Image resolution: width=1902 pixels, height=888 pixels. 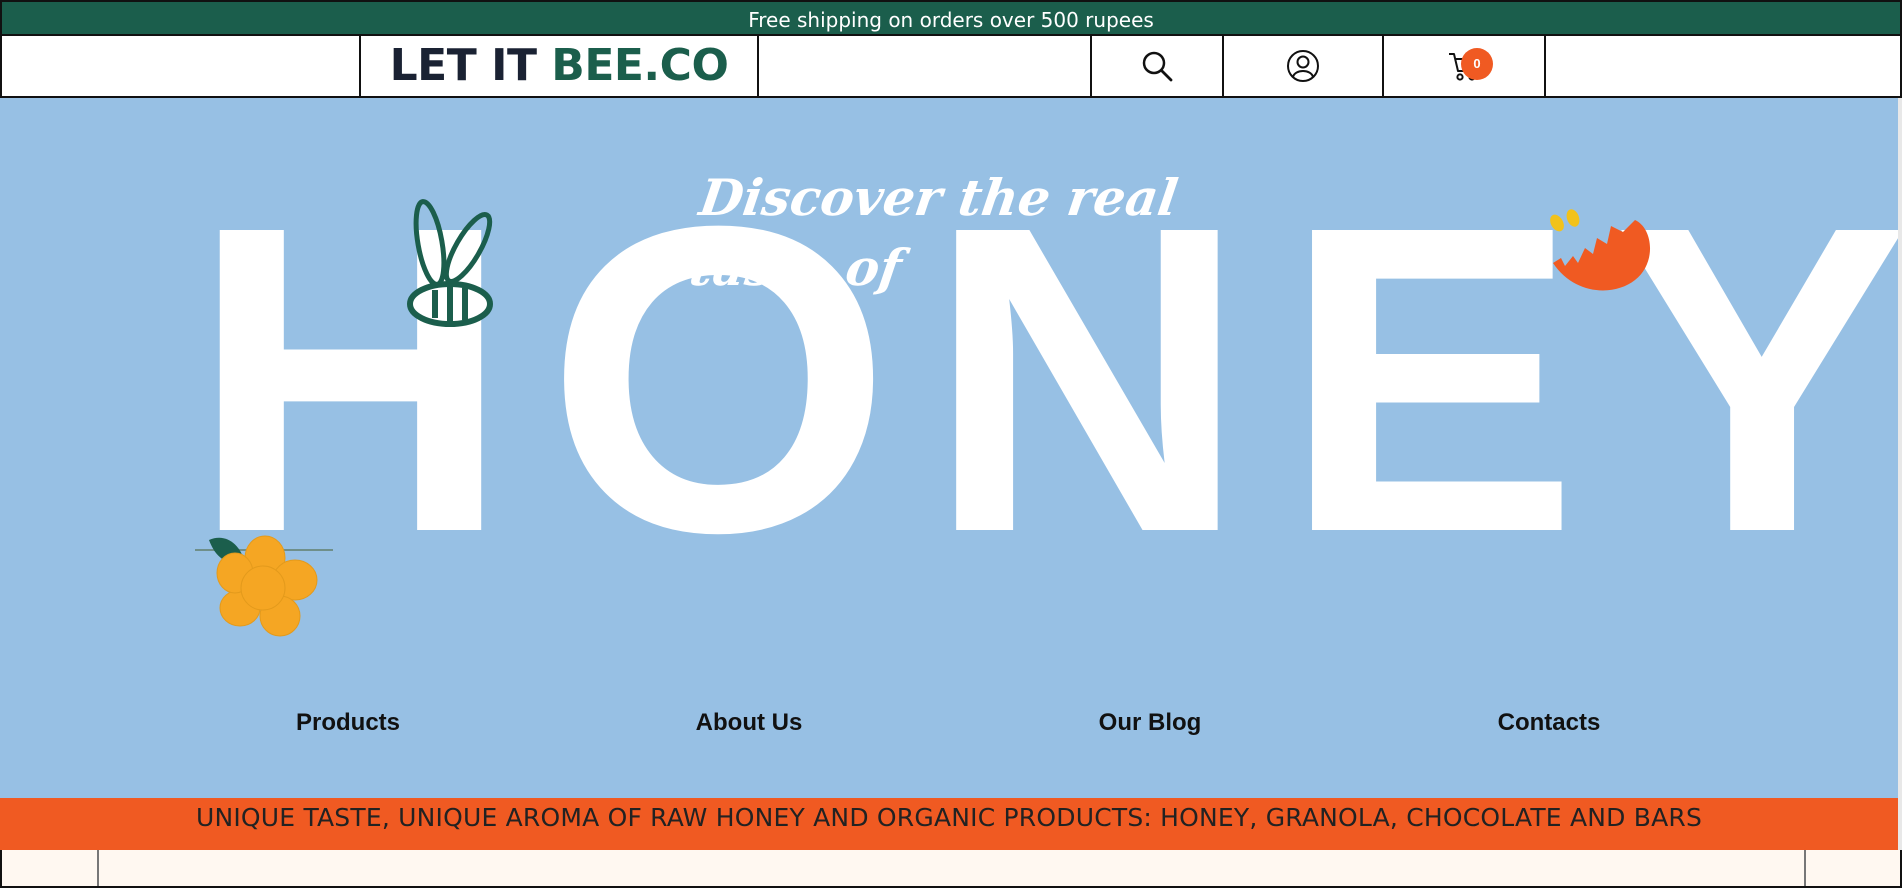 What do you see at coordinates (1900, 493) in the screenshot?
I see `page-scrollbar` at bounding box center [1900, 493].